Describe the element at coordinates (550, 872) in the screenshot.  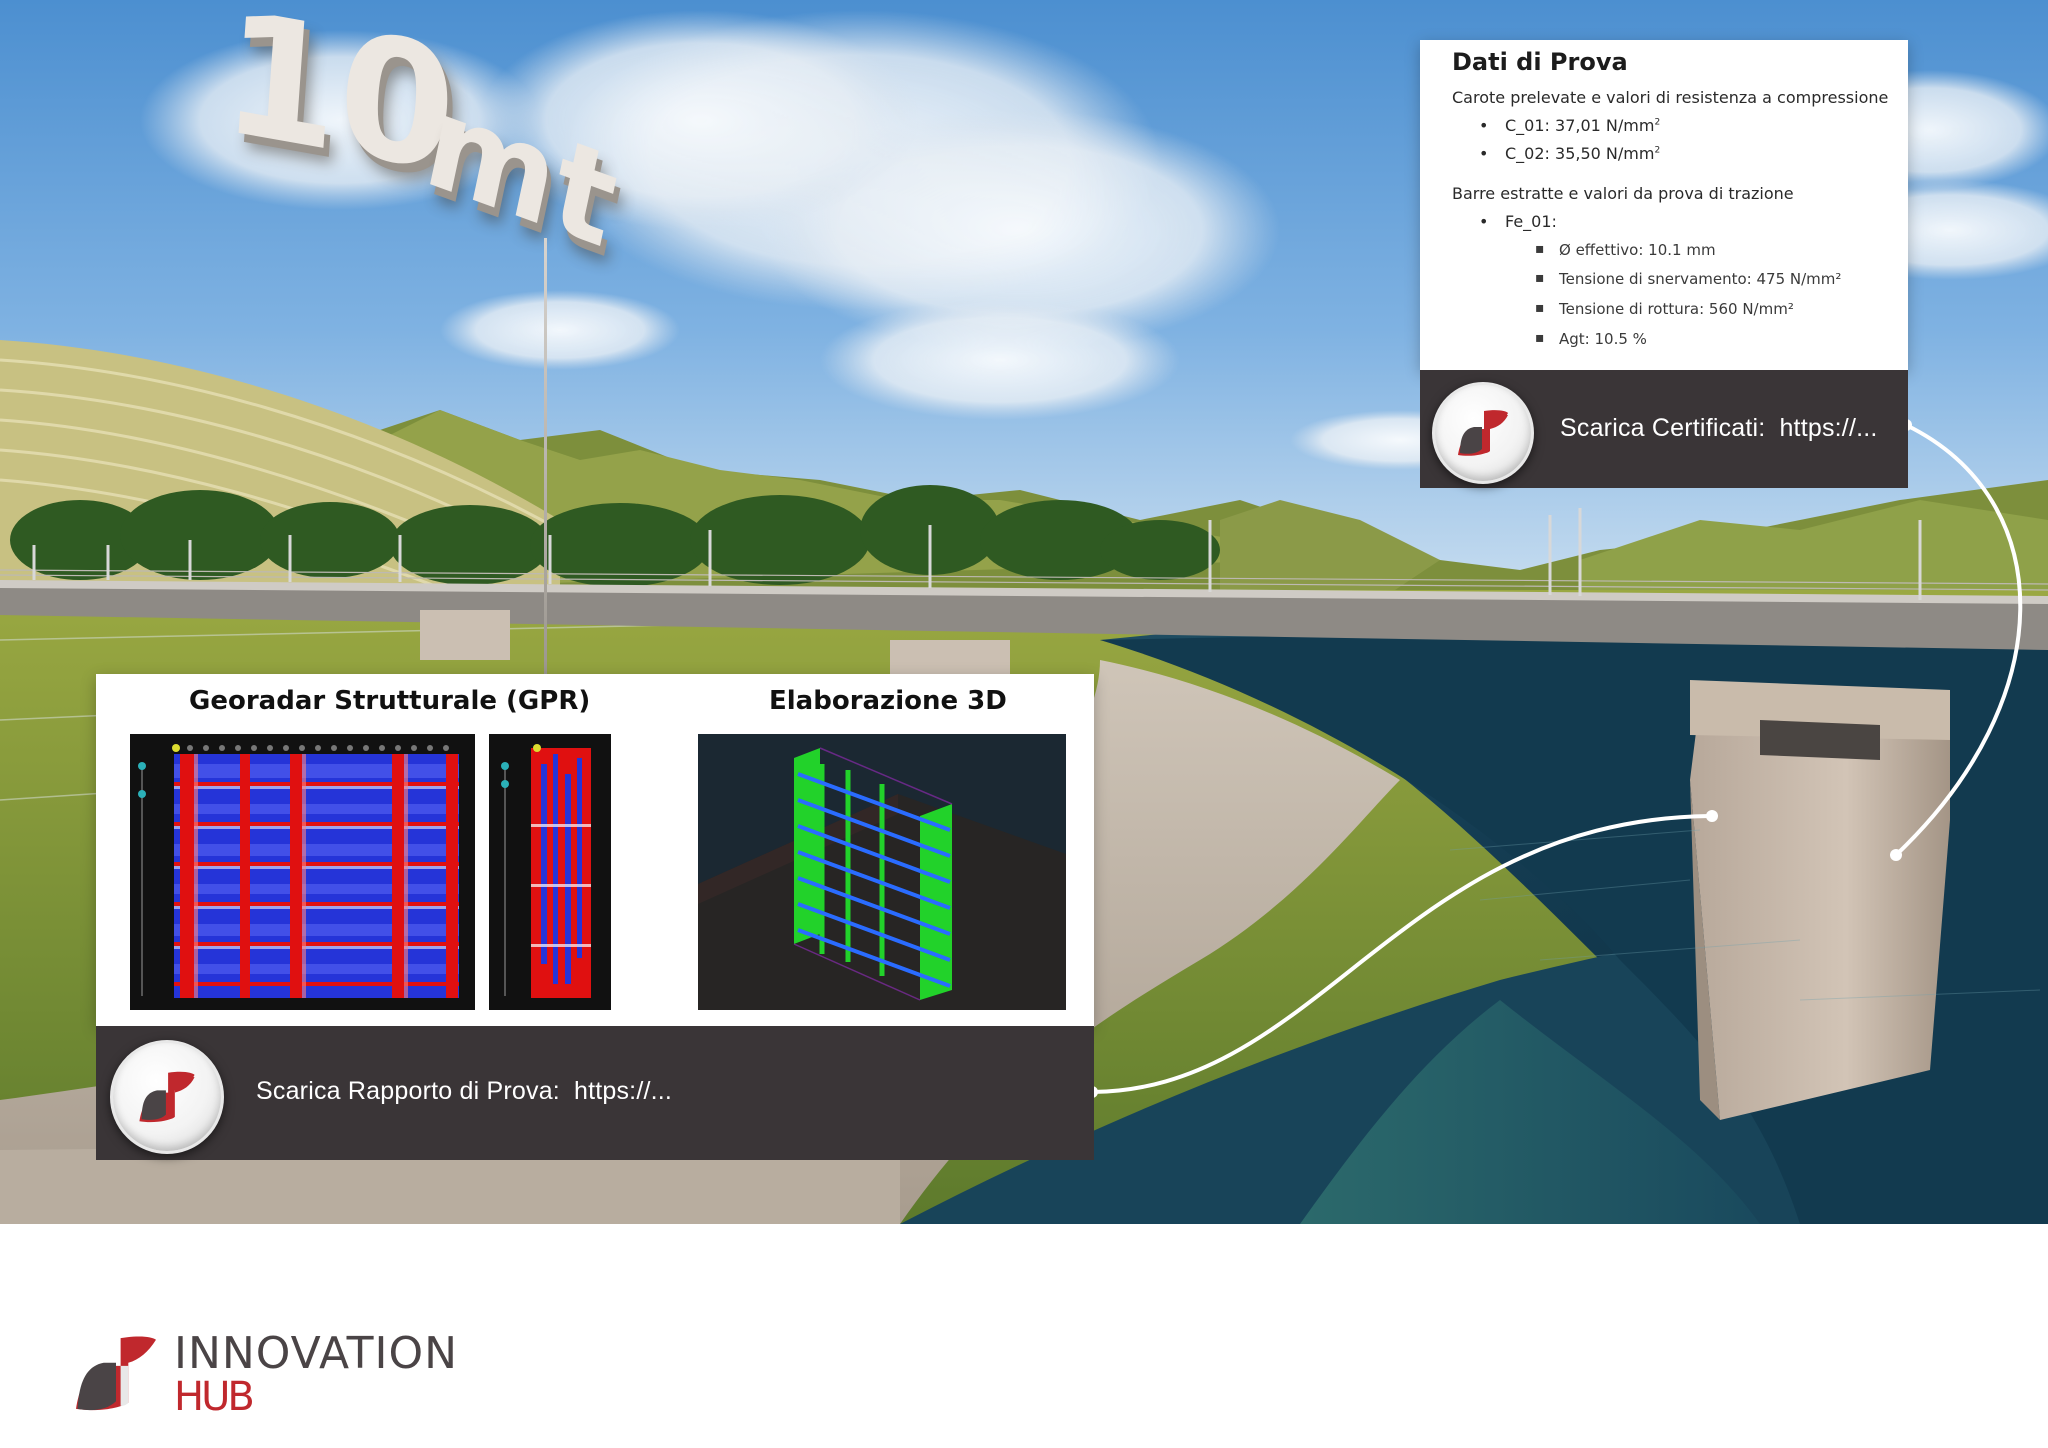
I see `gpr-scan-section` at that location.